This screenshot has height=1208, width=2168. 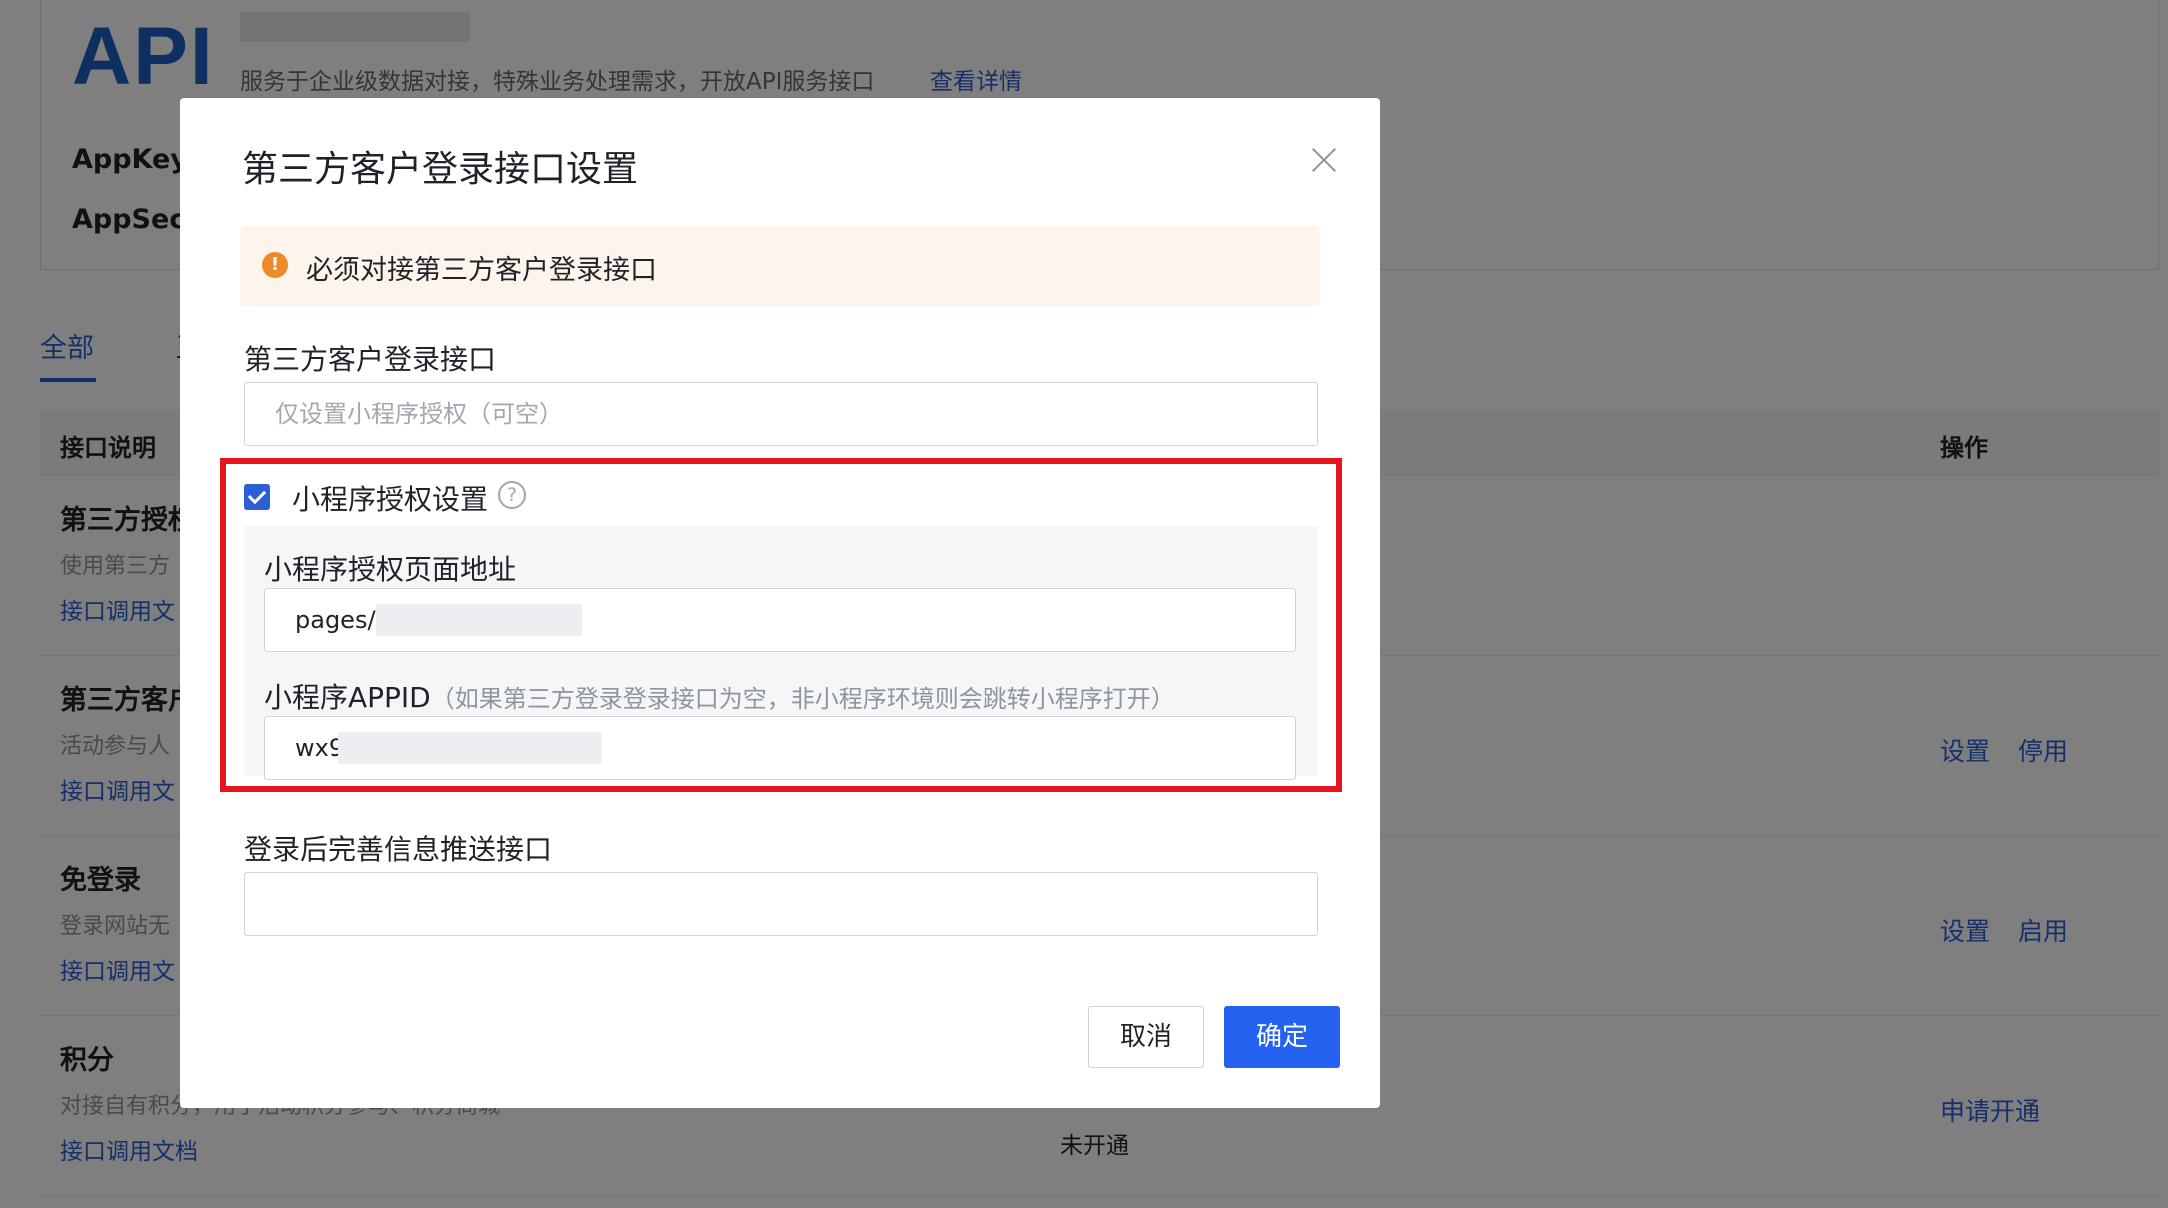 I want to click on appid-hint: （如果第三方登录登录接口为空，非小程序环境则会跳转小程序打开）, so click(x=802, y=699).